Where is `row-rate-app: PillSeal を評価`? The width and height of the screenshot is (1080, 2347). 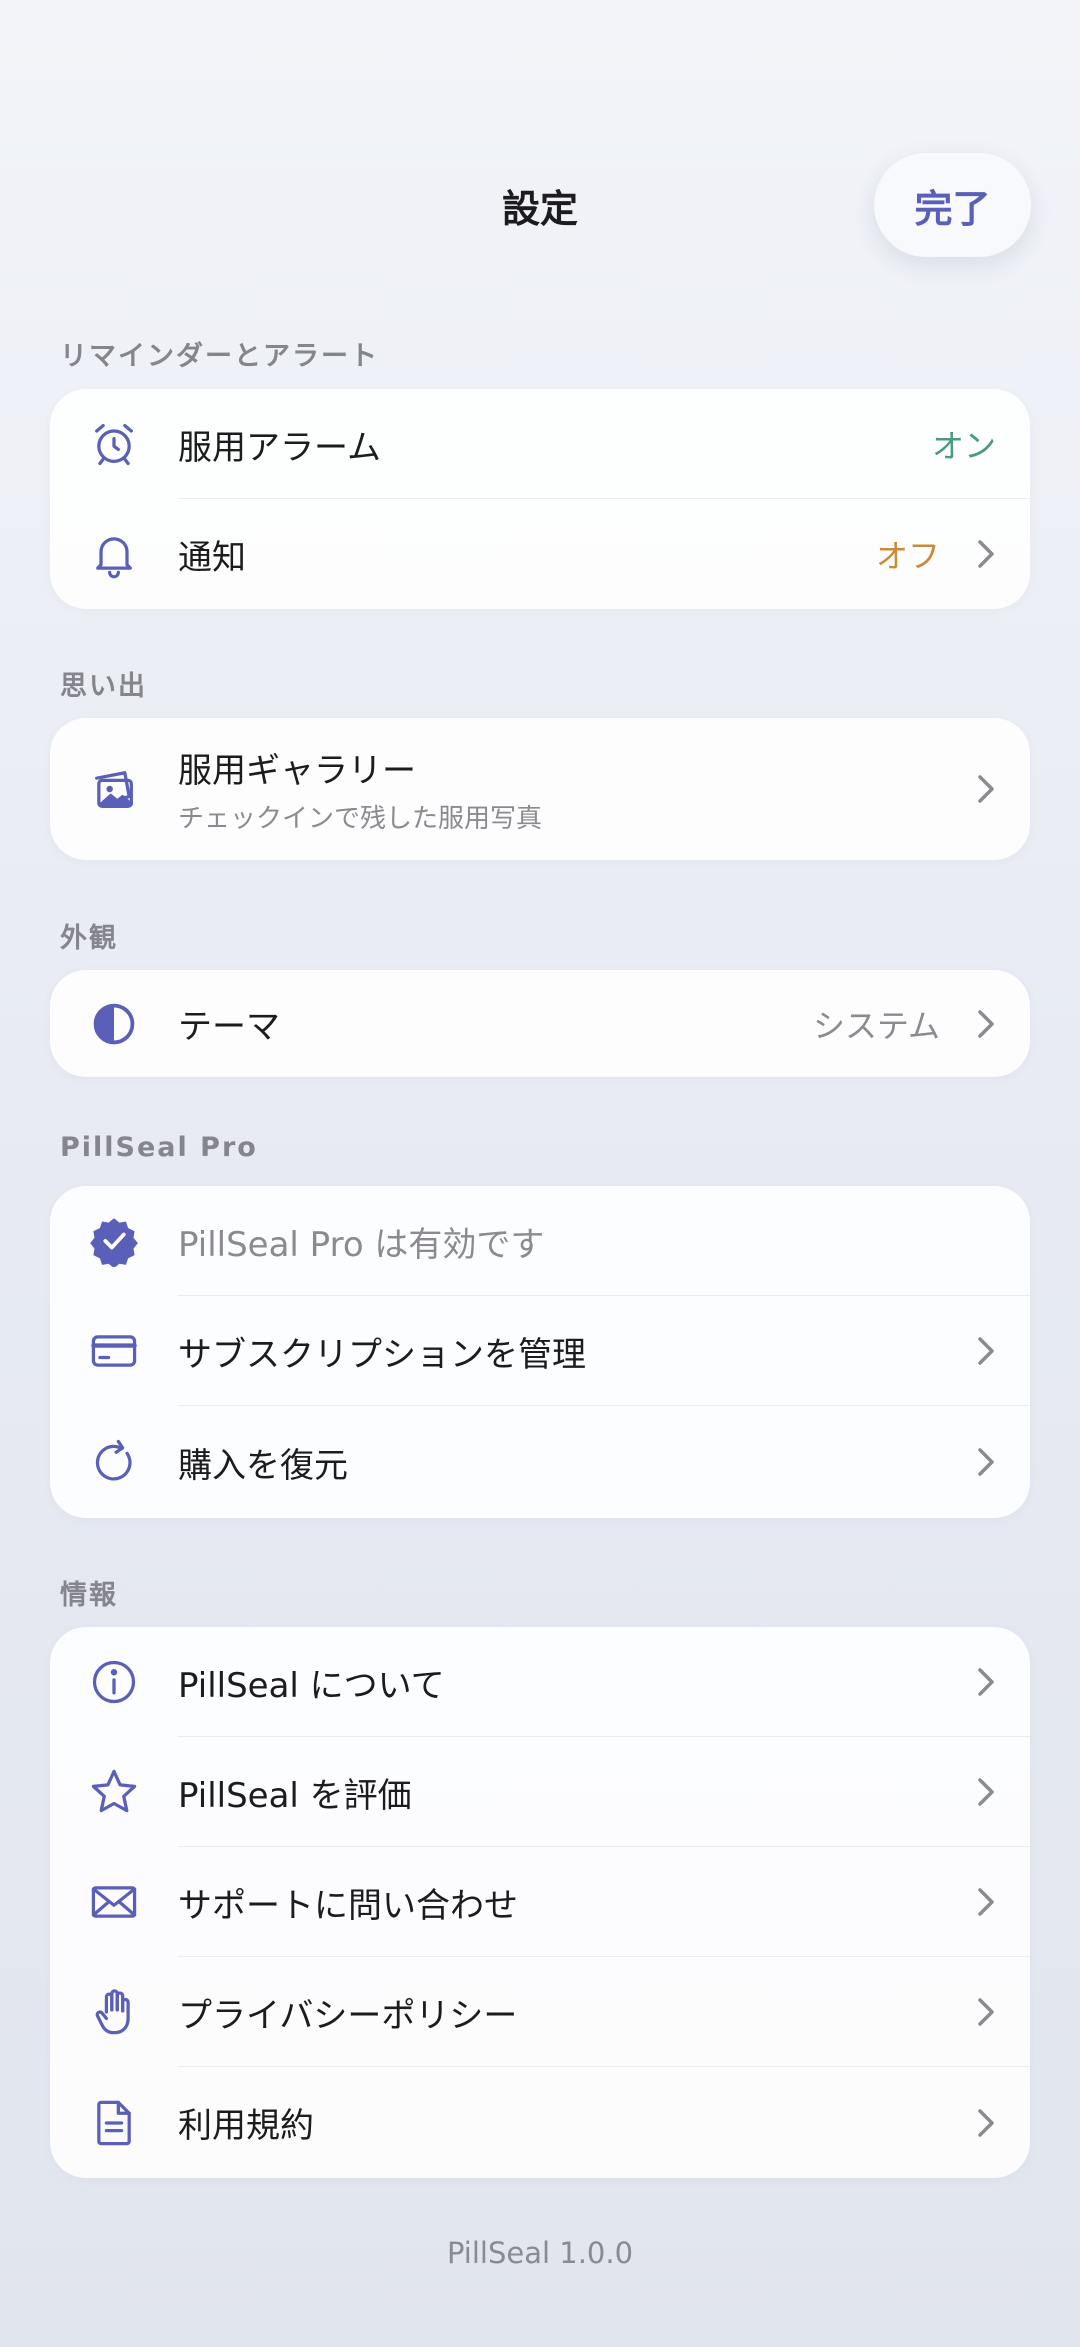
row-rate-app: PillSeal を評価 is located at coordinates (540, 1792).